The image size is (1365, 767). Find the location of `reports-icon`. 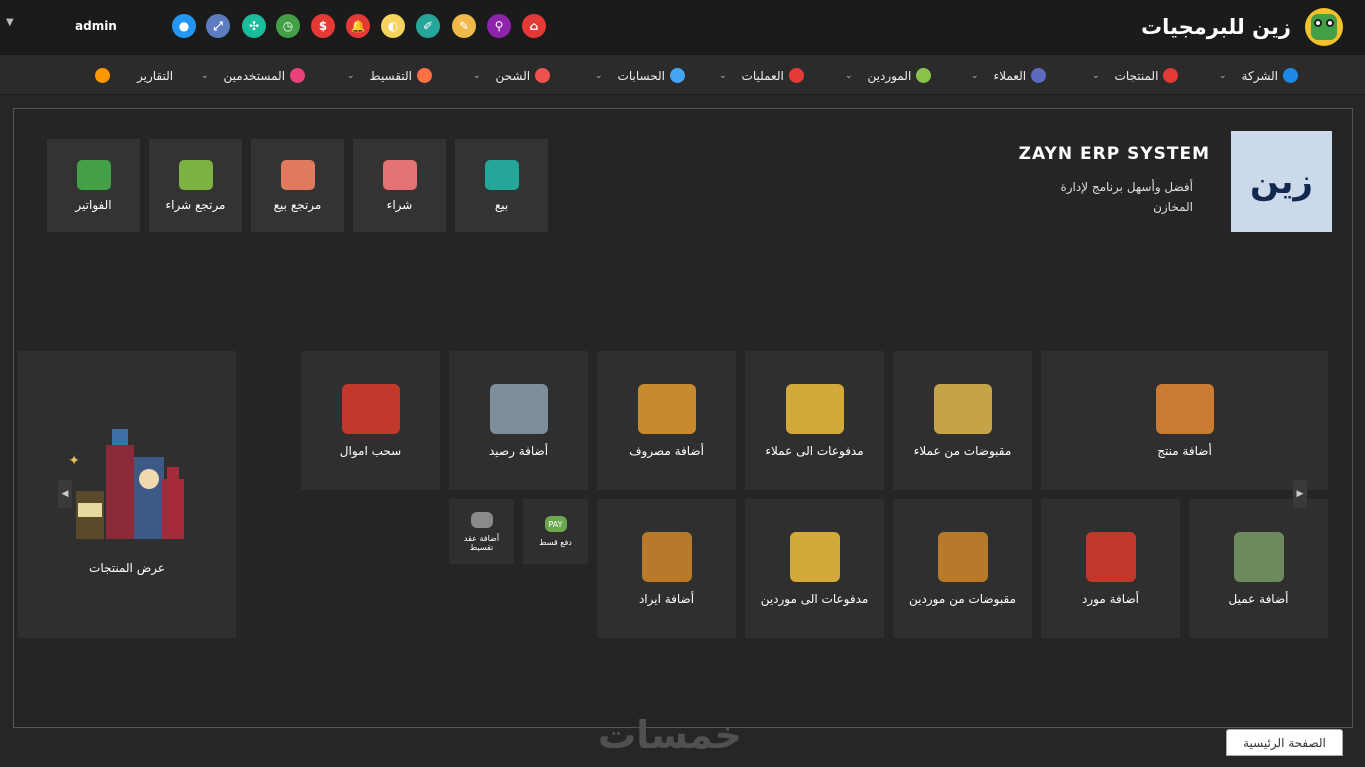

reports-icon is located at coordinates (102, 75).